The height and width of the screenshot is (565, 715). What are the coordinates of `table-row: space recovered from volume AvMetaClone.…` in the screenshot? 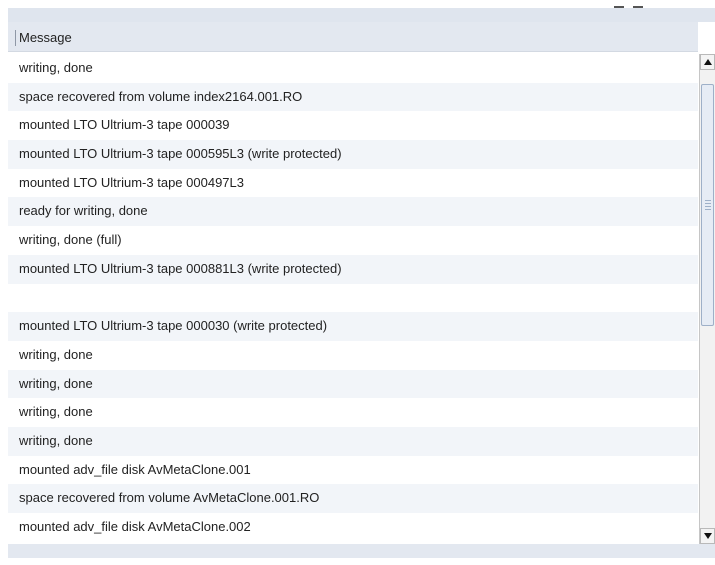 It's located at (353, 498).